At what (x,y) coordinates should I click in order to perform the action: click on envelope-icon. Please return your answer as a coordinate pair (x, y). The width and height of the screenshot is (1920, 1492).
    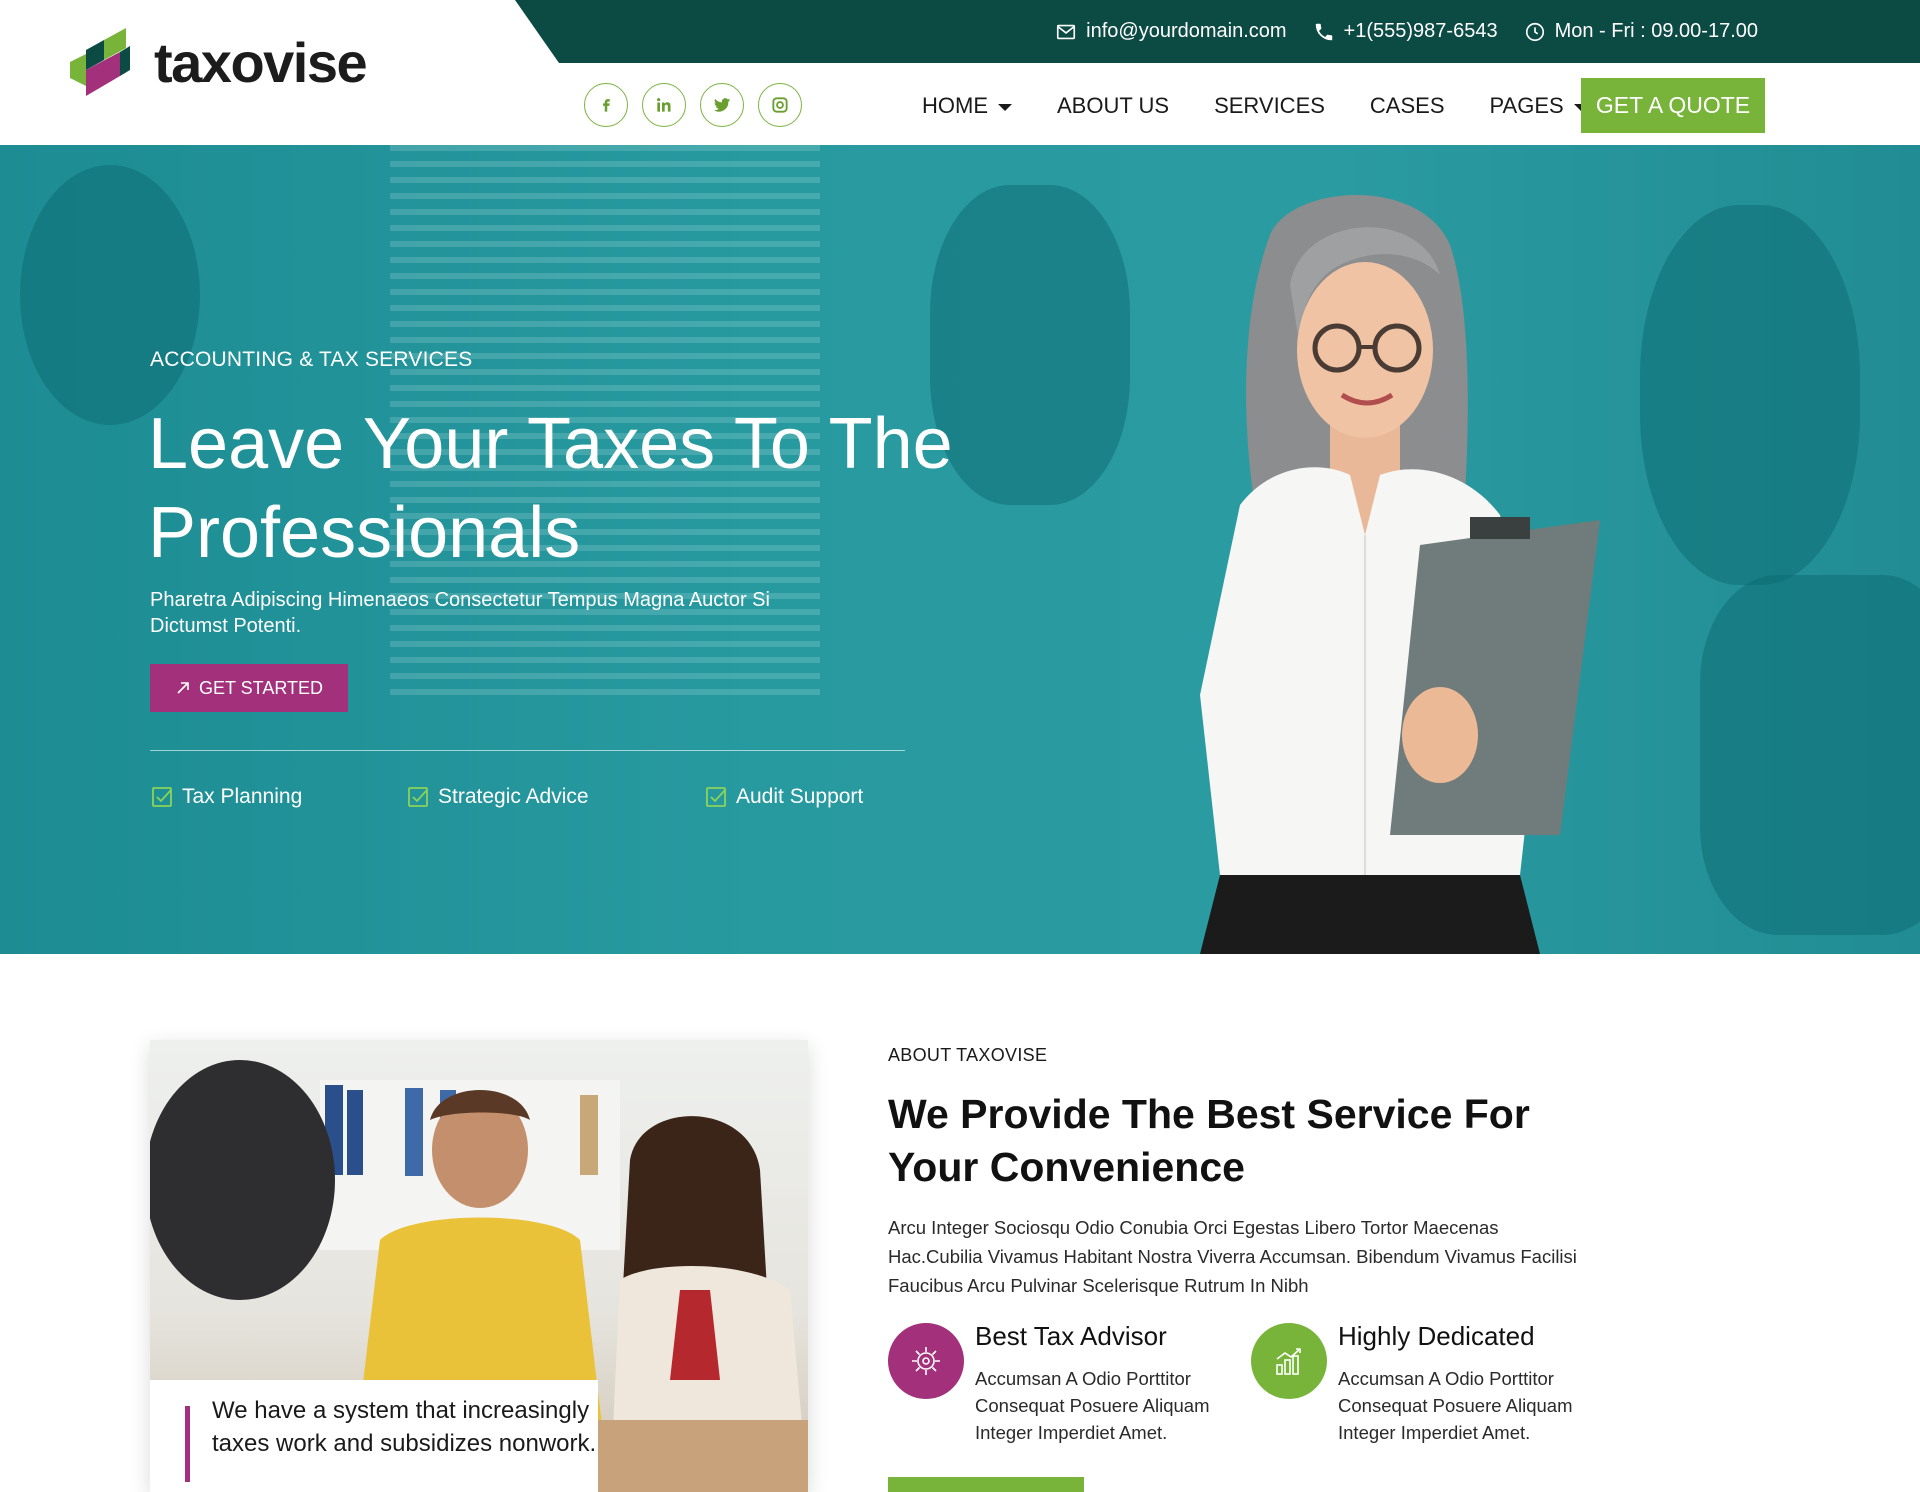
    Looking at the image, I should click on (1066, 31).